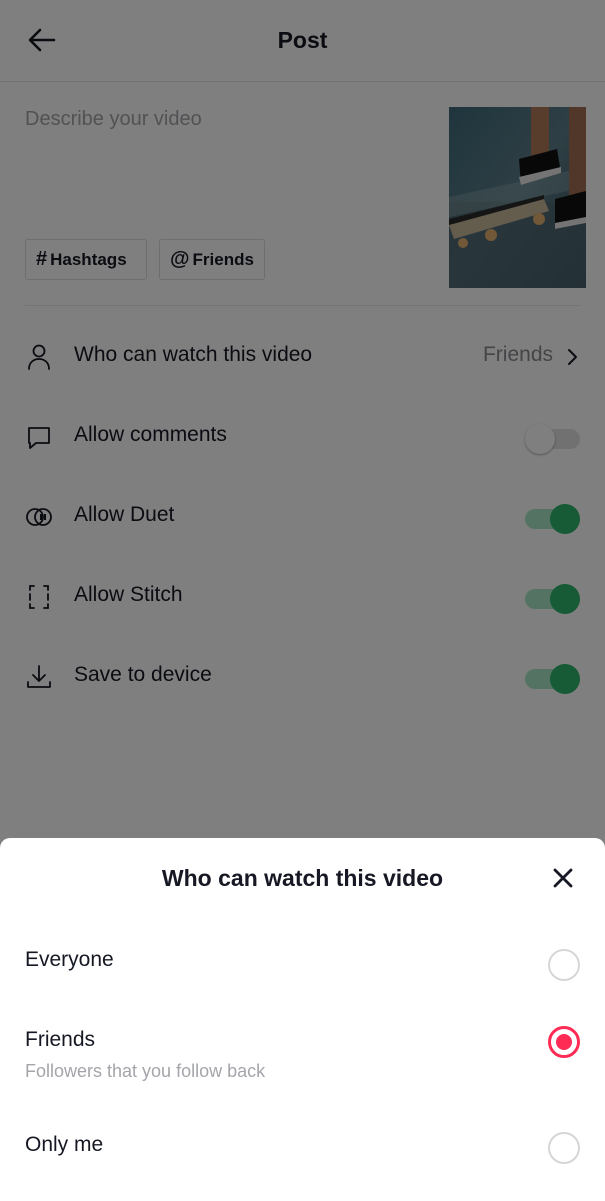  What do you see at coordinates (69, 959) in the screenshot?
I see `option-everyone-label: Everyone` at bounding box center [69, 959].